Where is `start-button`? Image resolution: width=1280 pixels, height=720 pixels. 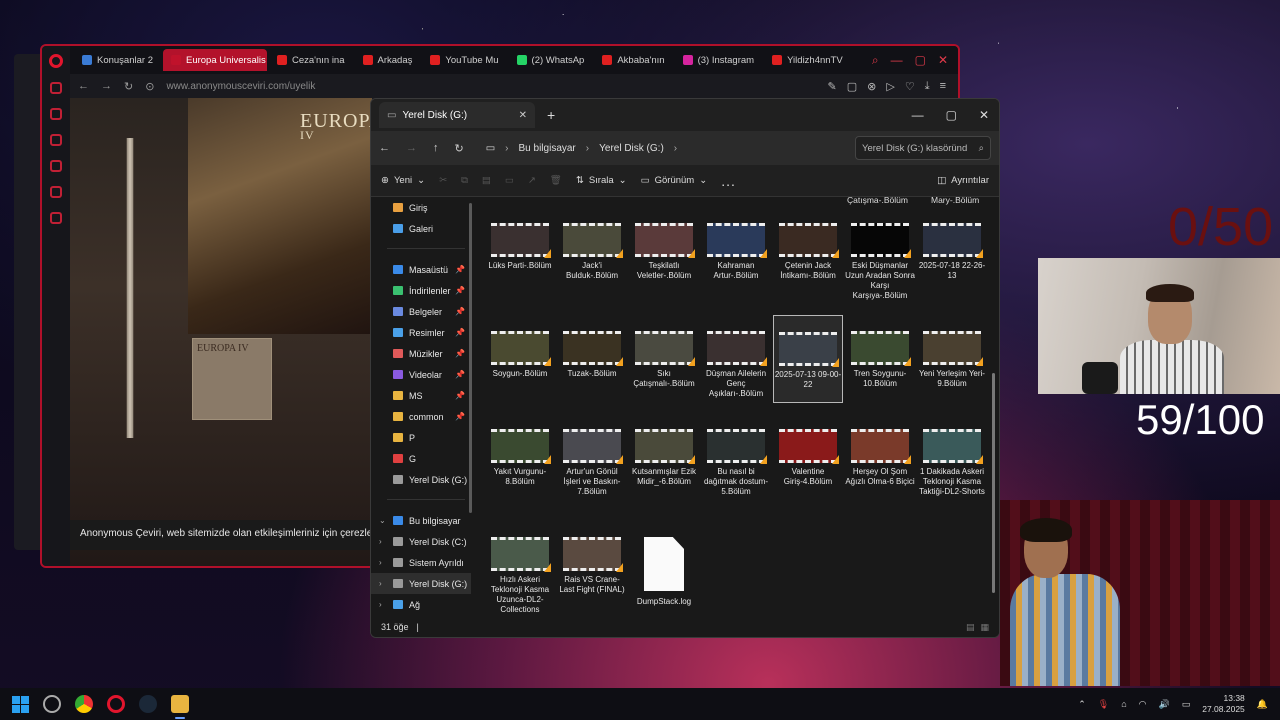 start-button is located at coordinates (20, 704).